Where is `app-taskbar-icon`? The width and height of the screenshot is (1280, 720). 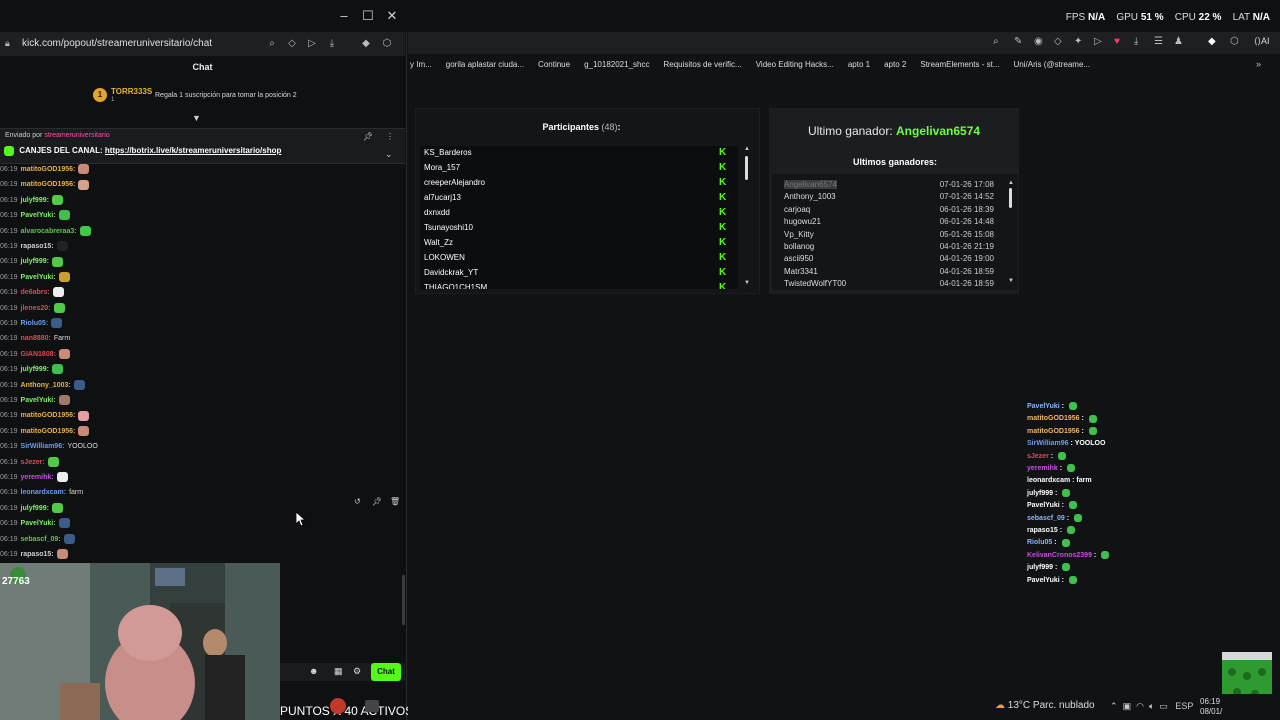
app-taskbar-icon is located at coordinates (372, 706).